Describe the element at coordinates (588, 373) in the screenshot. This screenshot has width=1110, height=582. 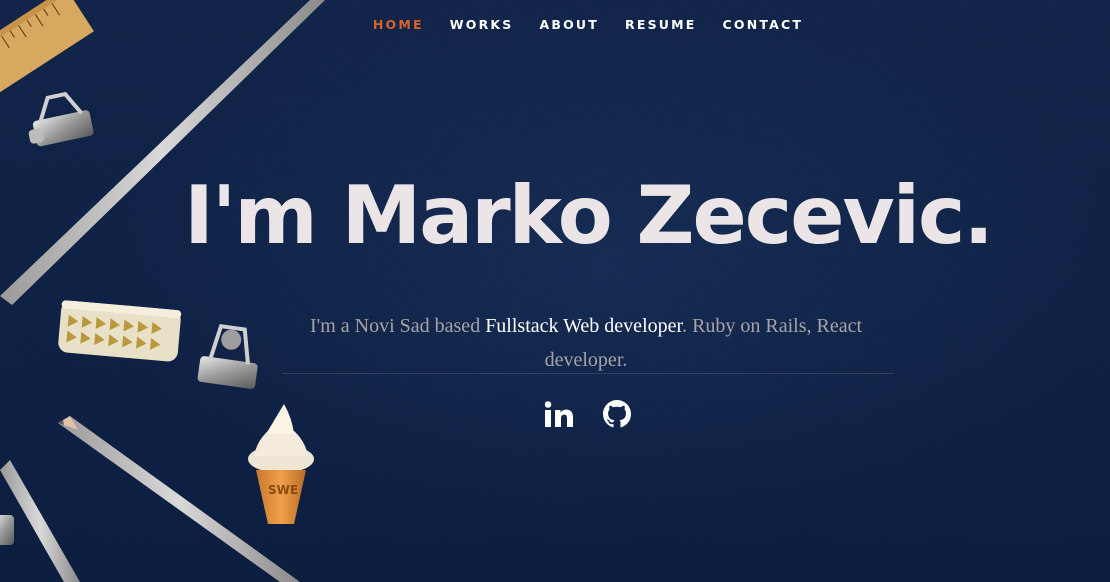
I see `hero-divider` at that location.